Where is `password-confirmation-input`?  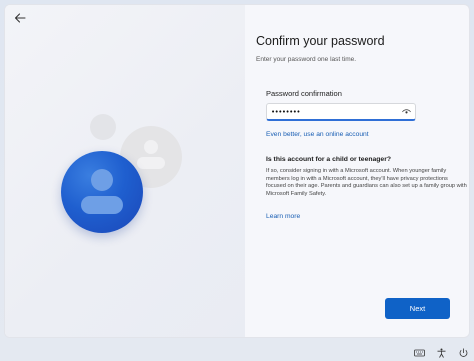 password-confirmation-input is located at coordinates (333, 111).